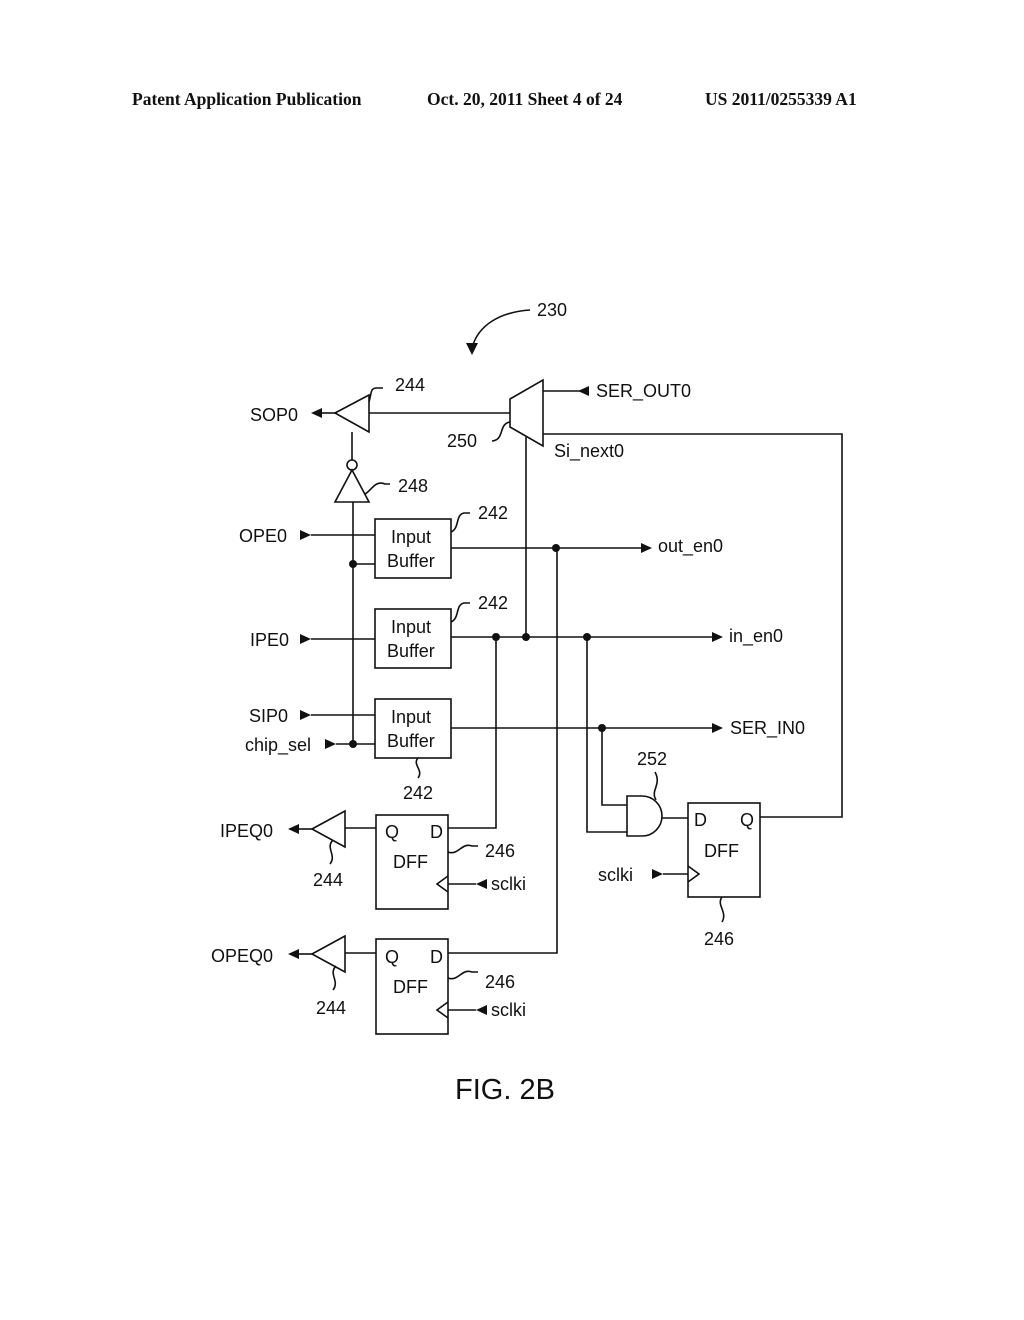 This screenshot has width=1024, height=1320. Describe the element at coordinates (278, 745) in the screenshot. I see `input-label-chip-sel: chip_sel` at that location.